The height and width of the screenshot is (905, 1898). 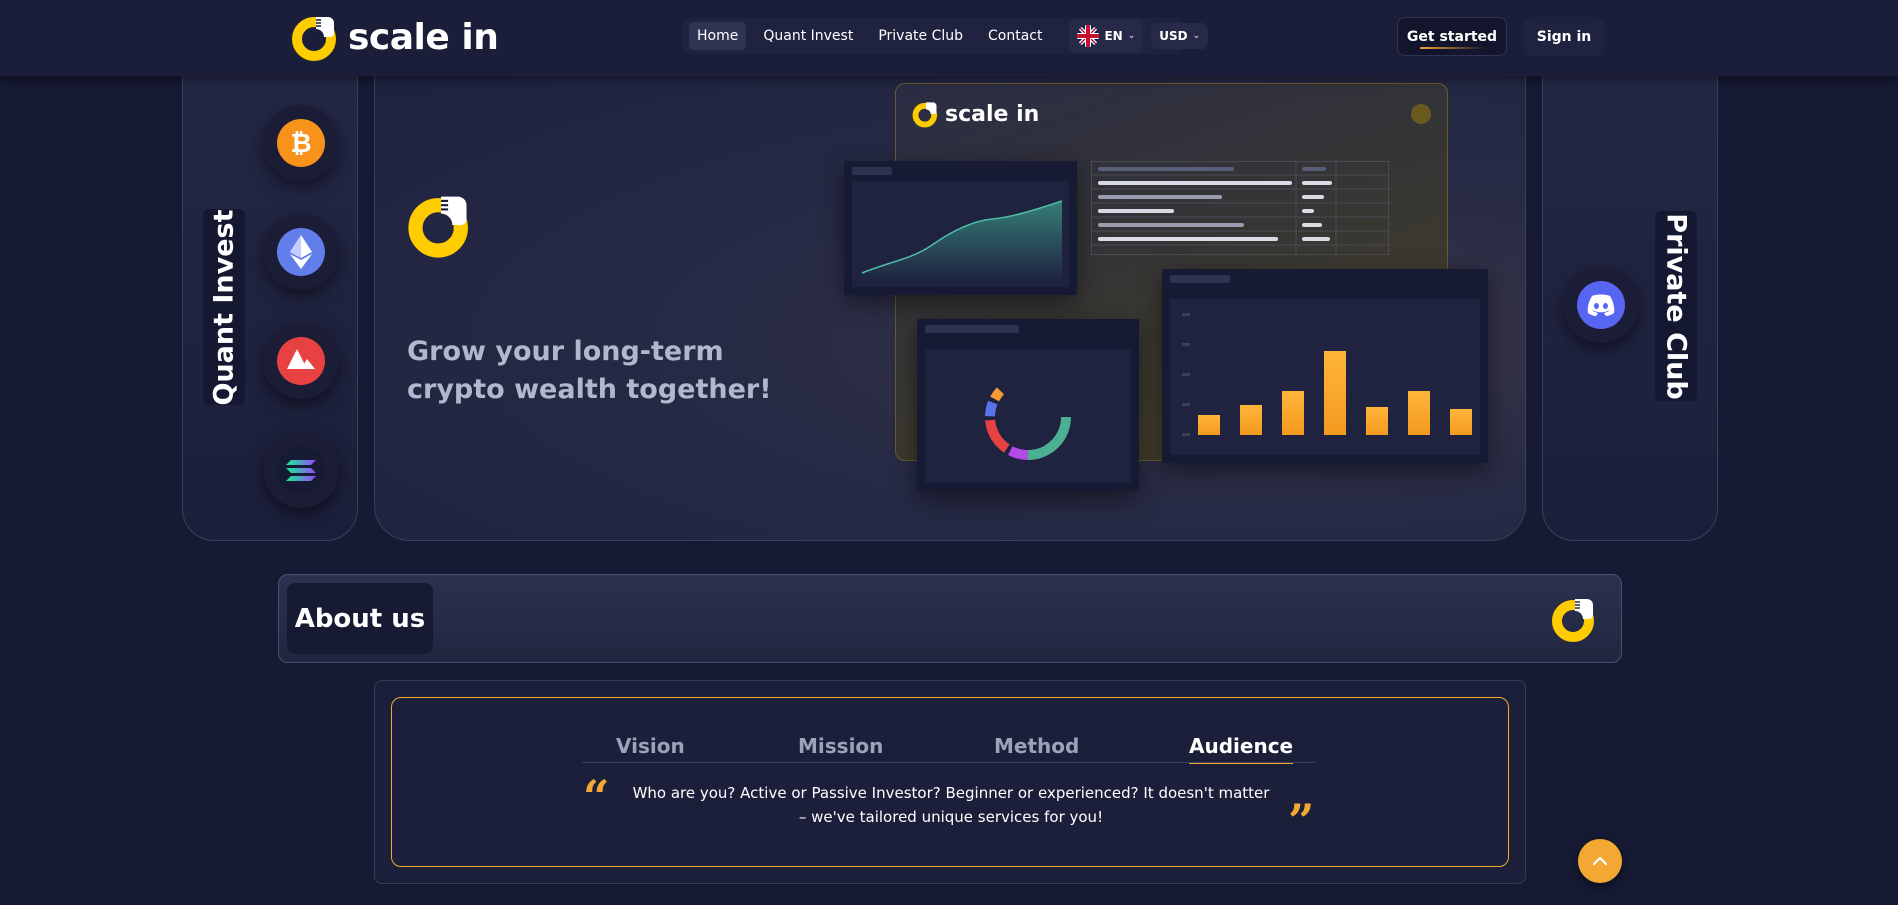 I want to click on mockup-brand: scale in, so click(x=975, y=114).